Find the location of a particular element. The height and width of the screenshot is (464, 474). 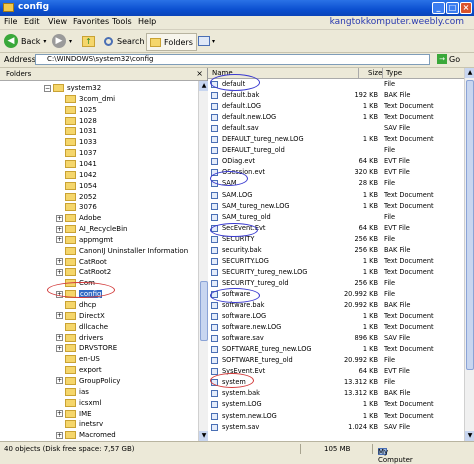

file-row: SAM_tureg_old File is located at coordinates (336, 218).